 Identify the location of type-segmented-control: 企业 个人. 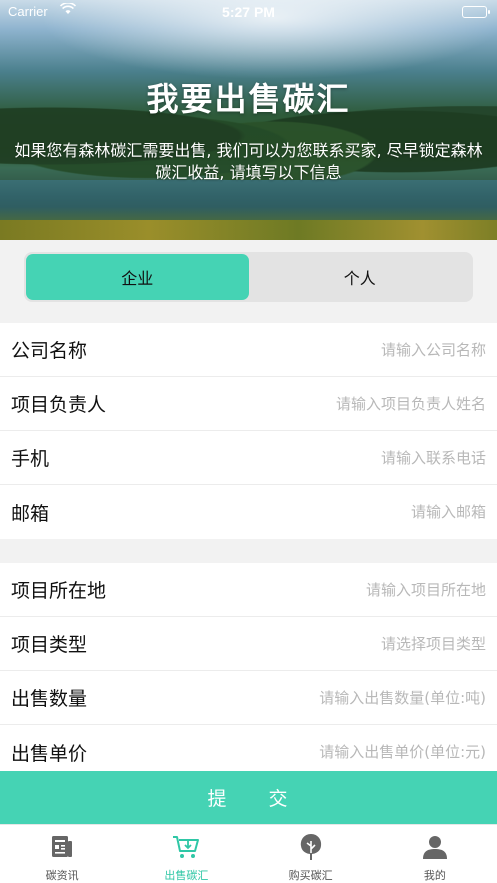
(248, 277).